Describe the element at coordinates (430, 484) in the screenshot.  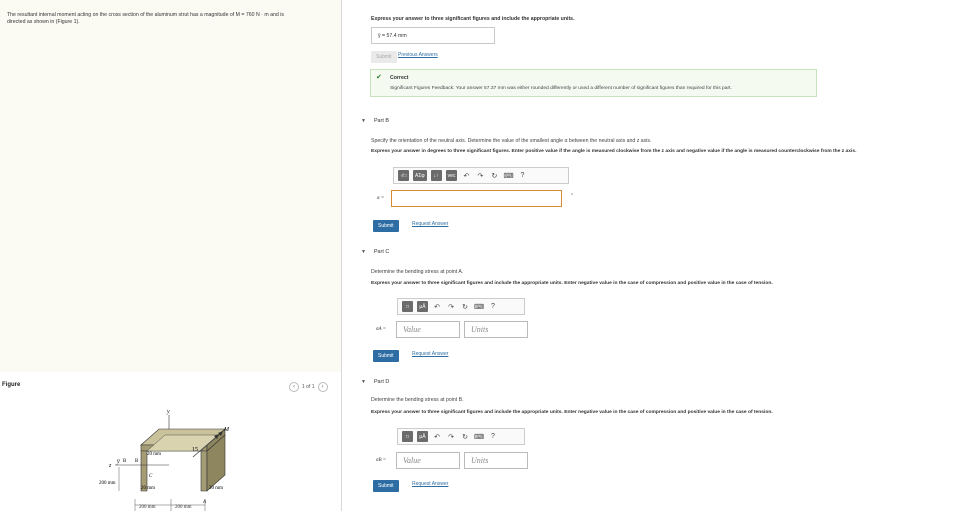
I see `part-d-request-answer-link: Request Answer` at that location.